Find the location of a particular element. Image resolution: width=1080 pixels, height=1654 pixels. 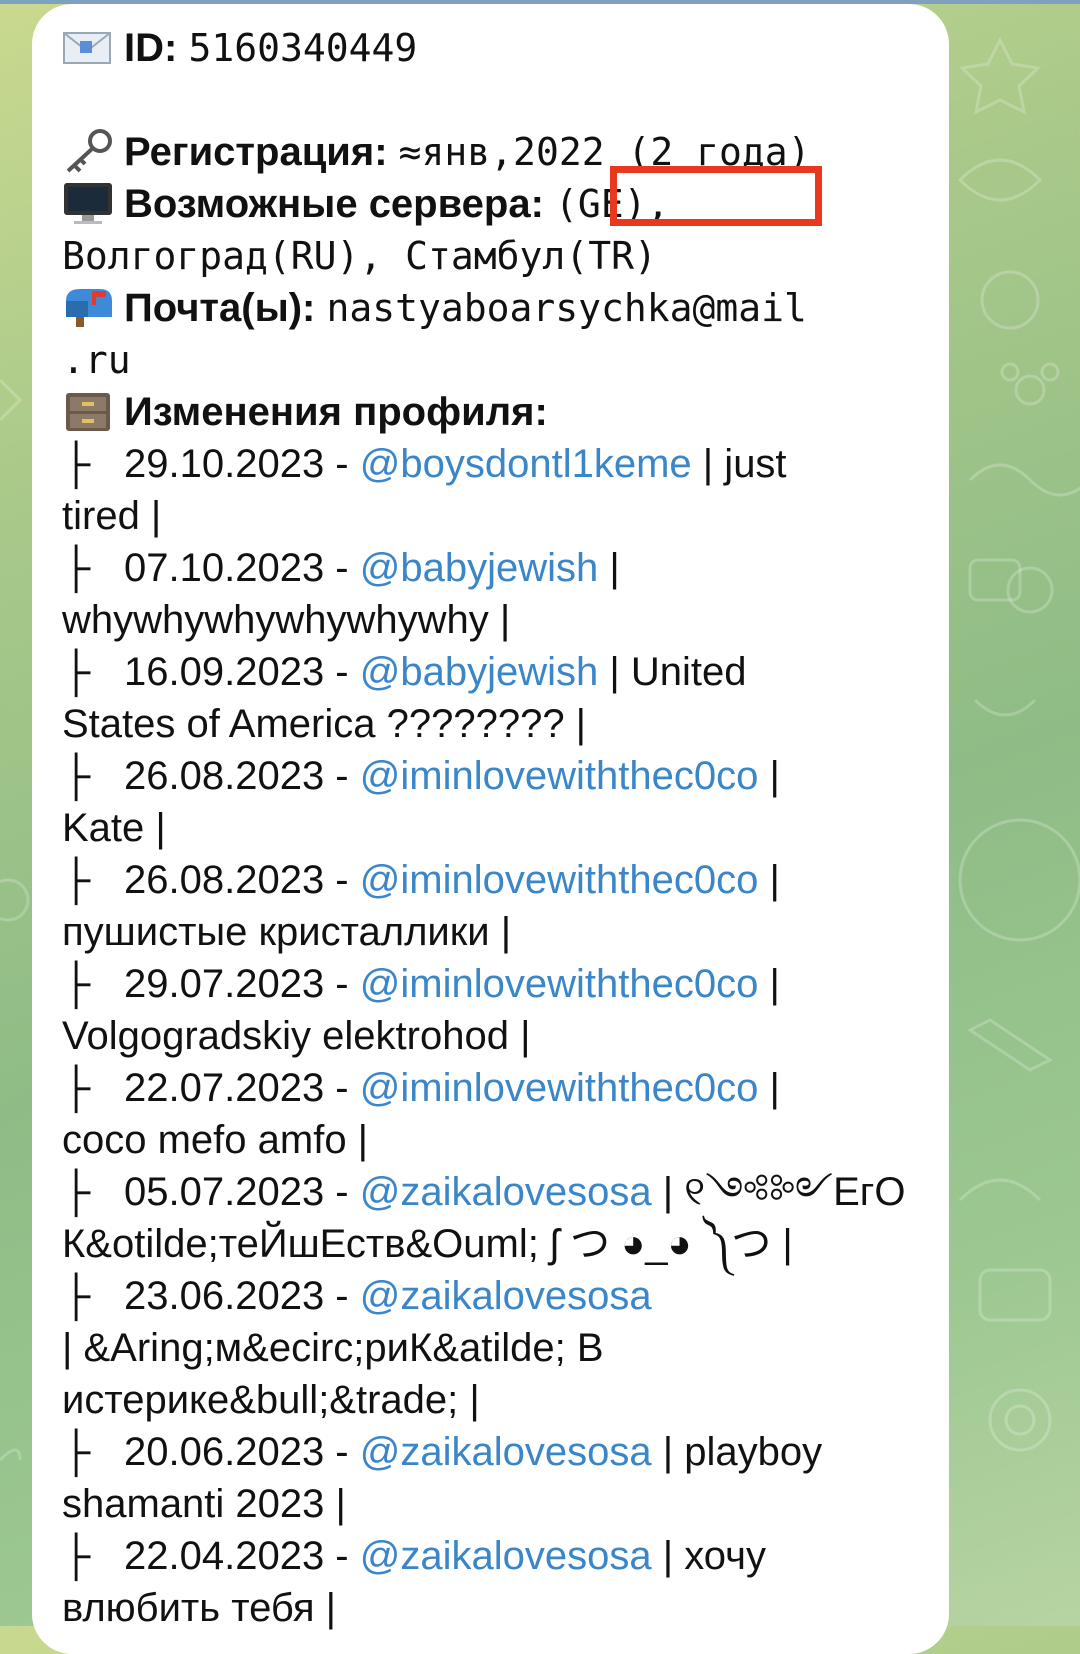

changes-label: Изменения профиля: is located at coordinates (336, 412).